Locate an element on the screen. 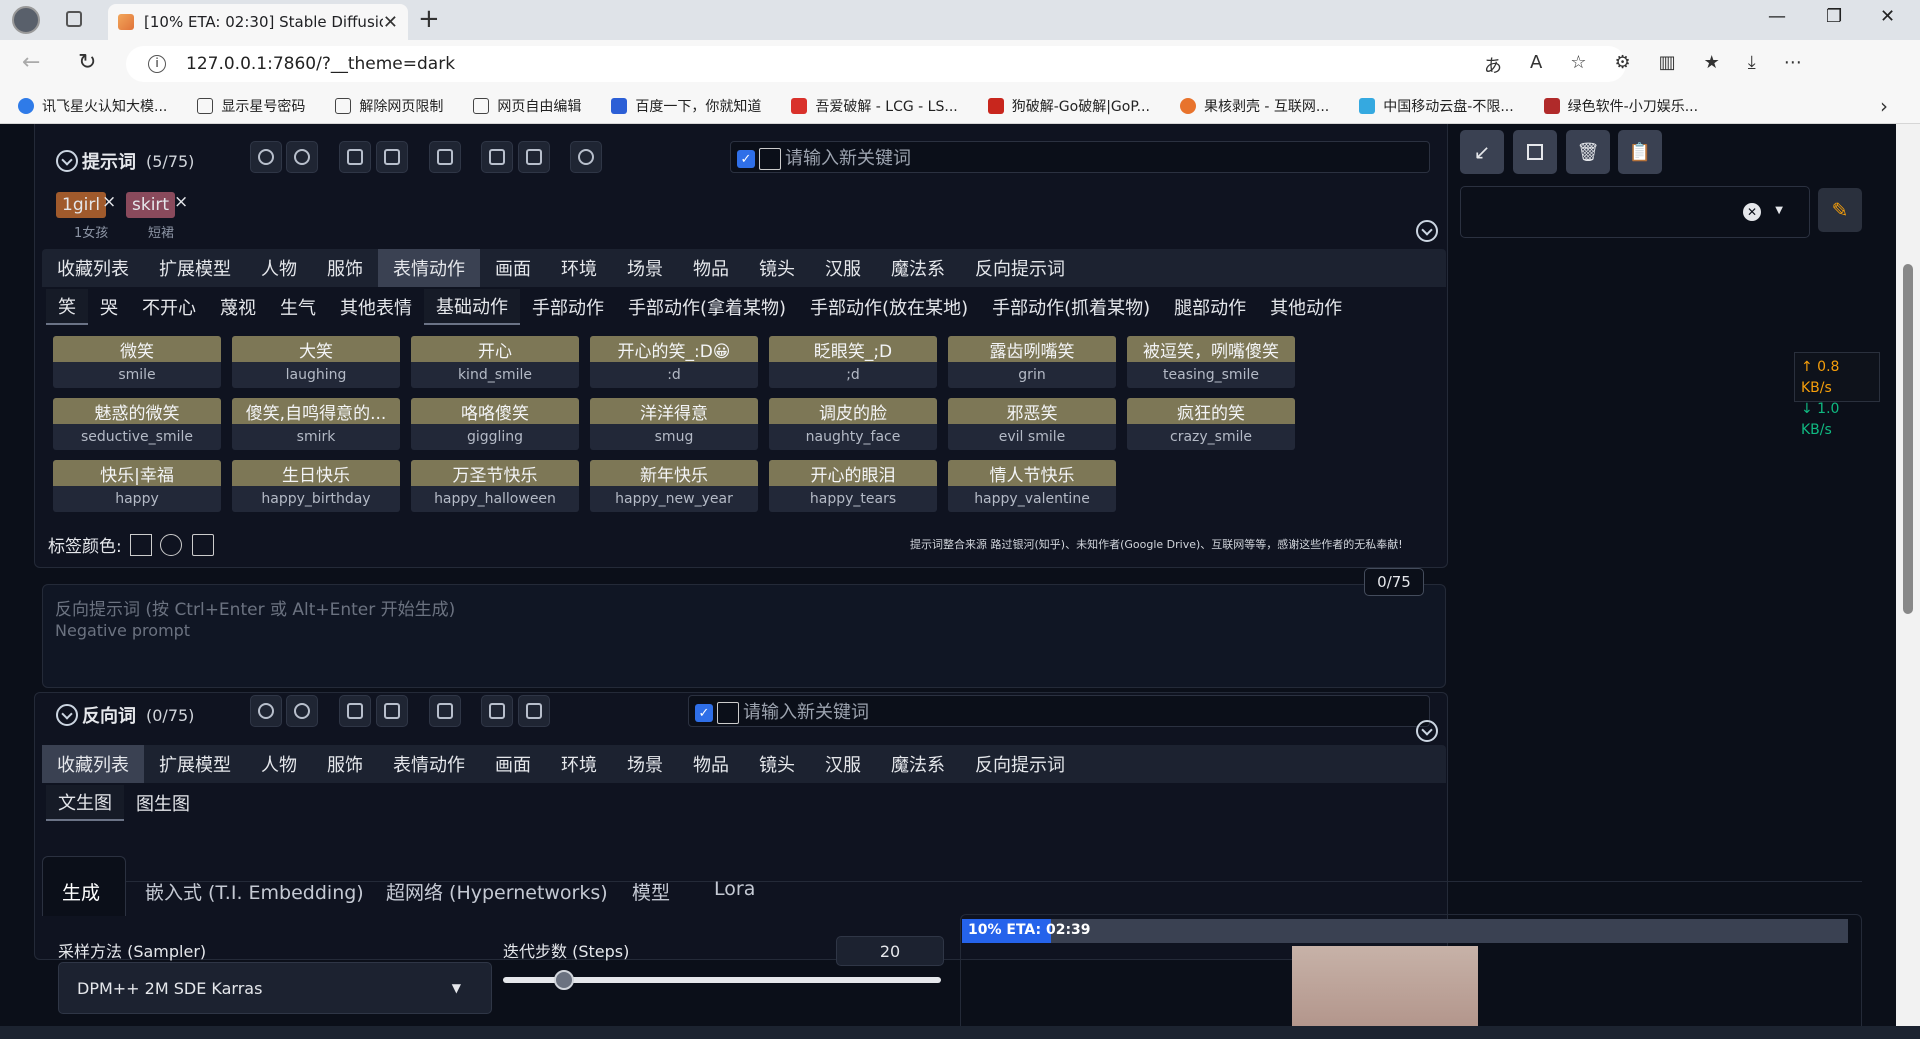 Image resolution: width=1920 pixels, height=1039 pixels. settings-button is located at coordinates (302, 711).